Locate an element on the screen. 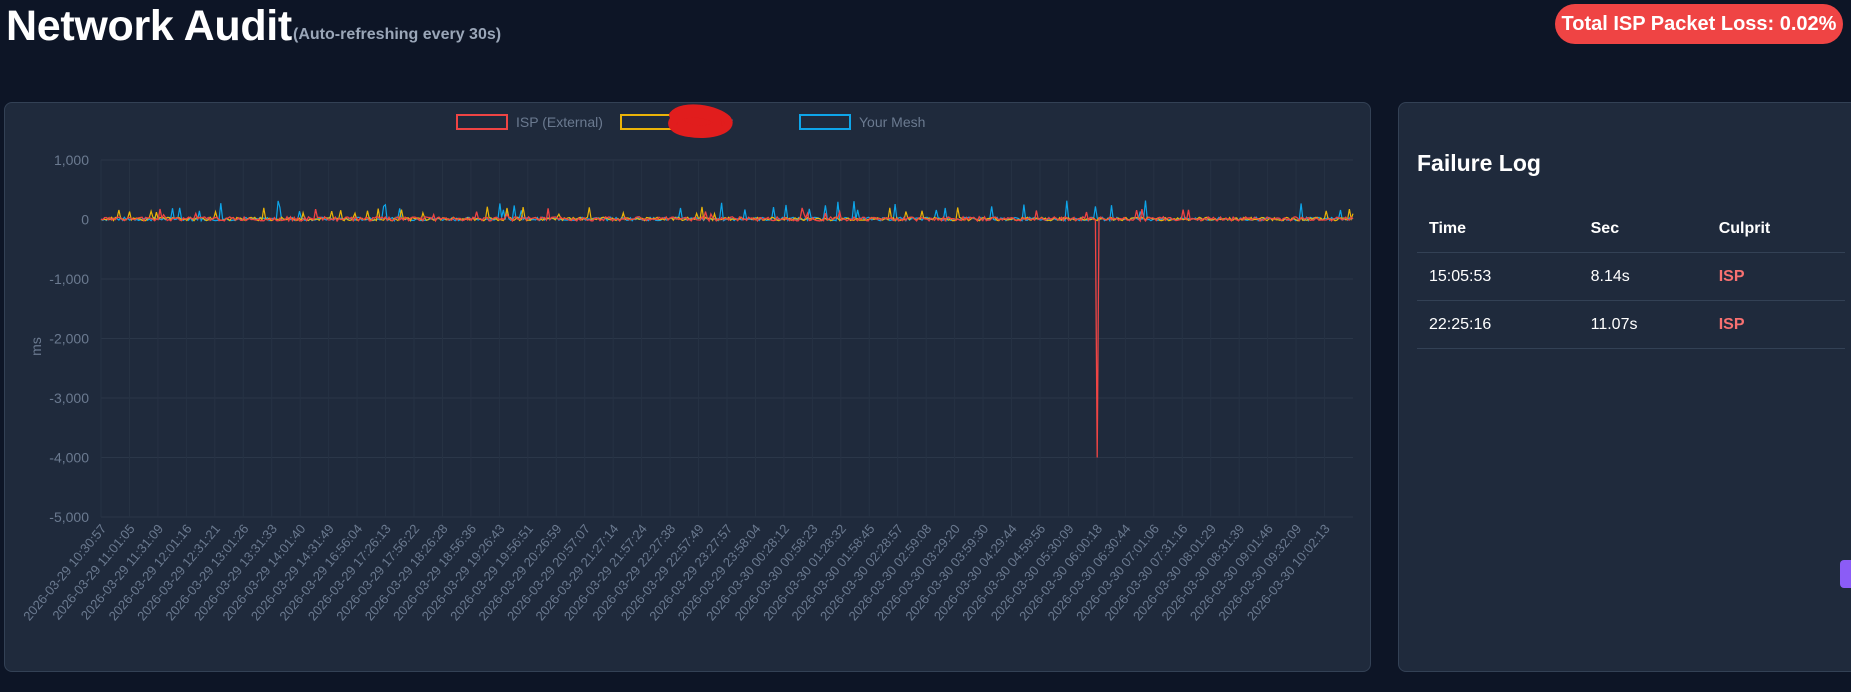 The image size is (1851, 692). row-sec: 11.07s is located at coordinates (1642, 324).